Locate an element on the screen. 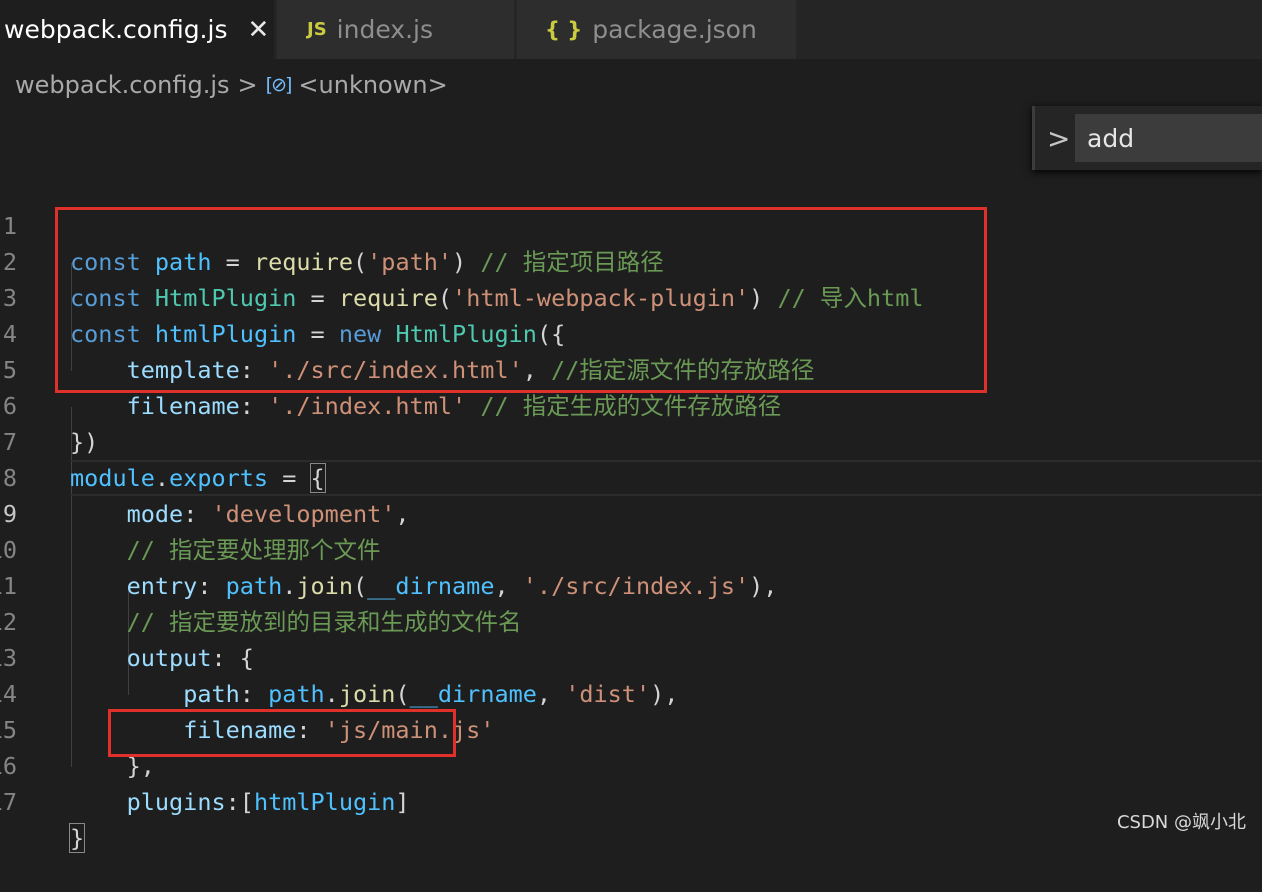 The height and width of the screenshot is (892, 1262). find-input is located at coordinates (1168, 138).